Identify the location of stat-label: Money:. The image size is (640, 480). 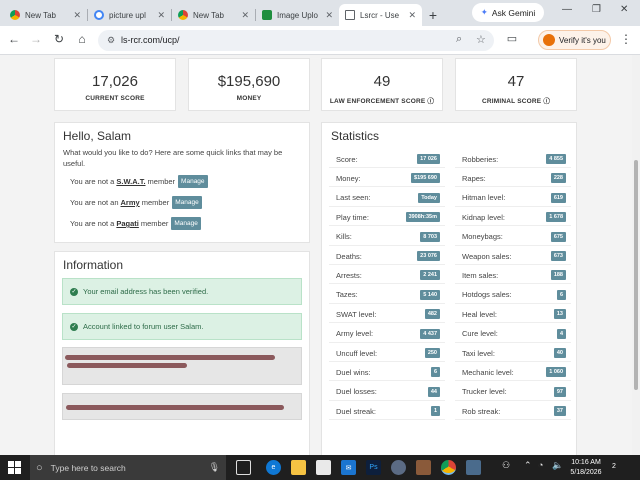
(348, 178).